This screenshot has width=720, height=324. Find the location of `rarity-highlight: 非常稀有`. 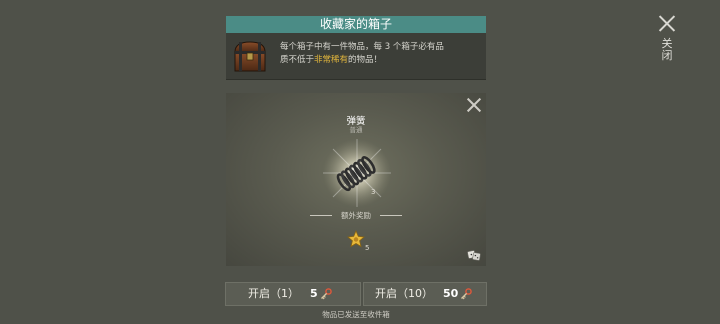

rarity-highlight: 非常稀有 is located at coordinates (331, 60).